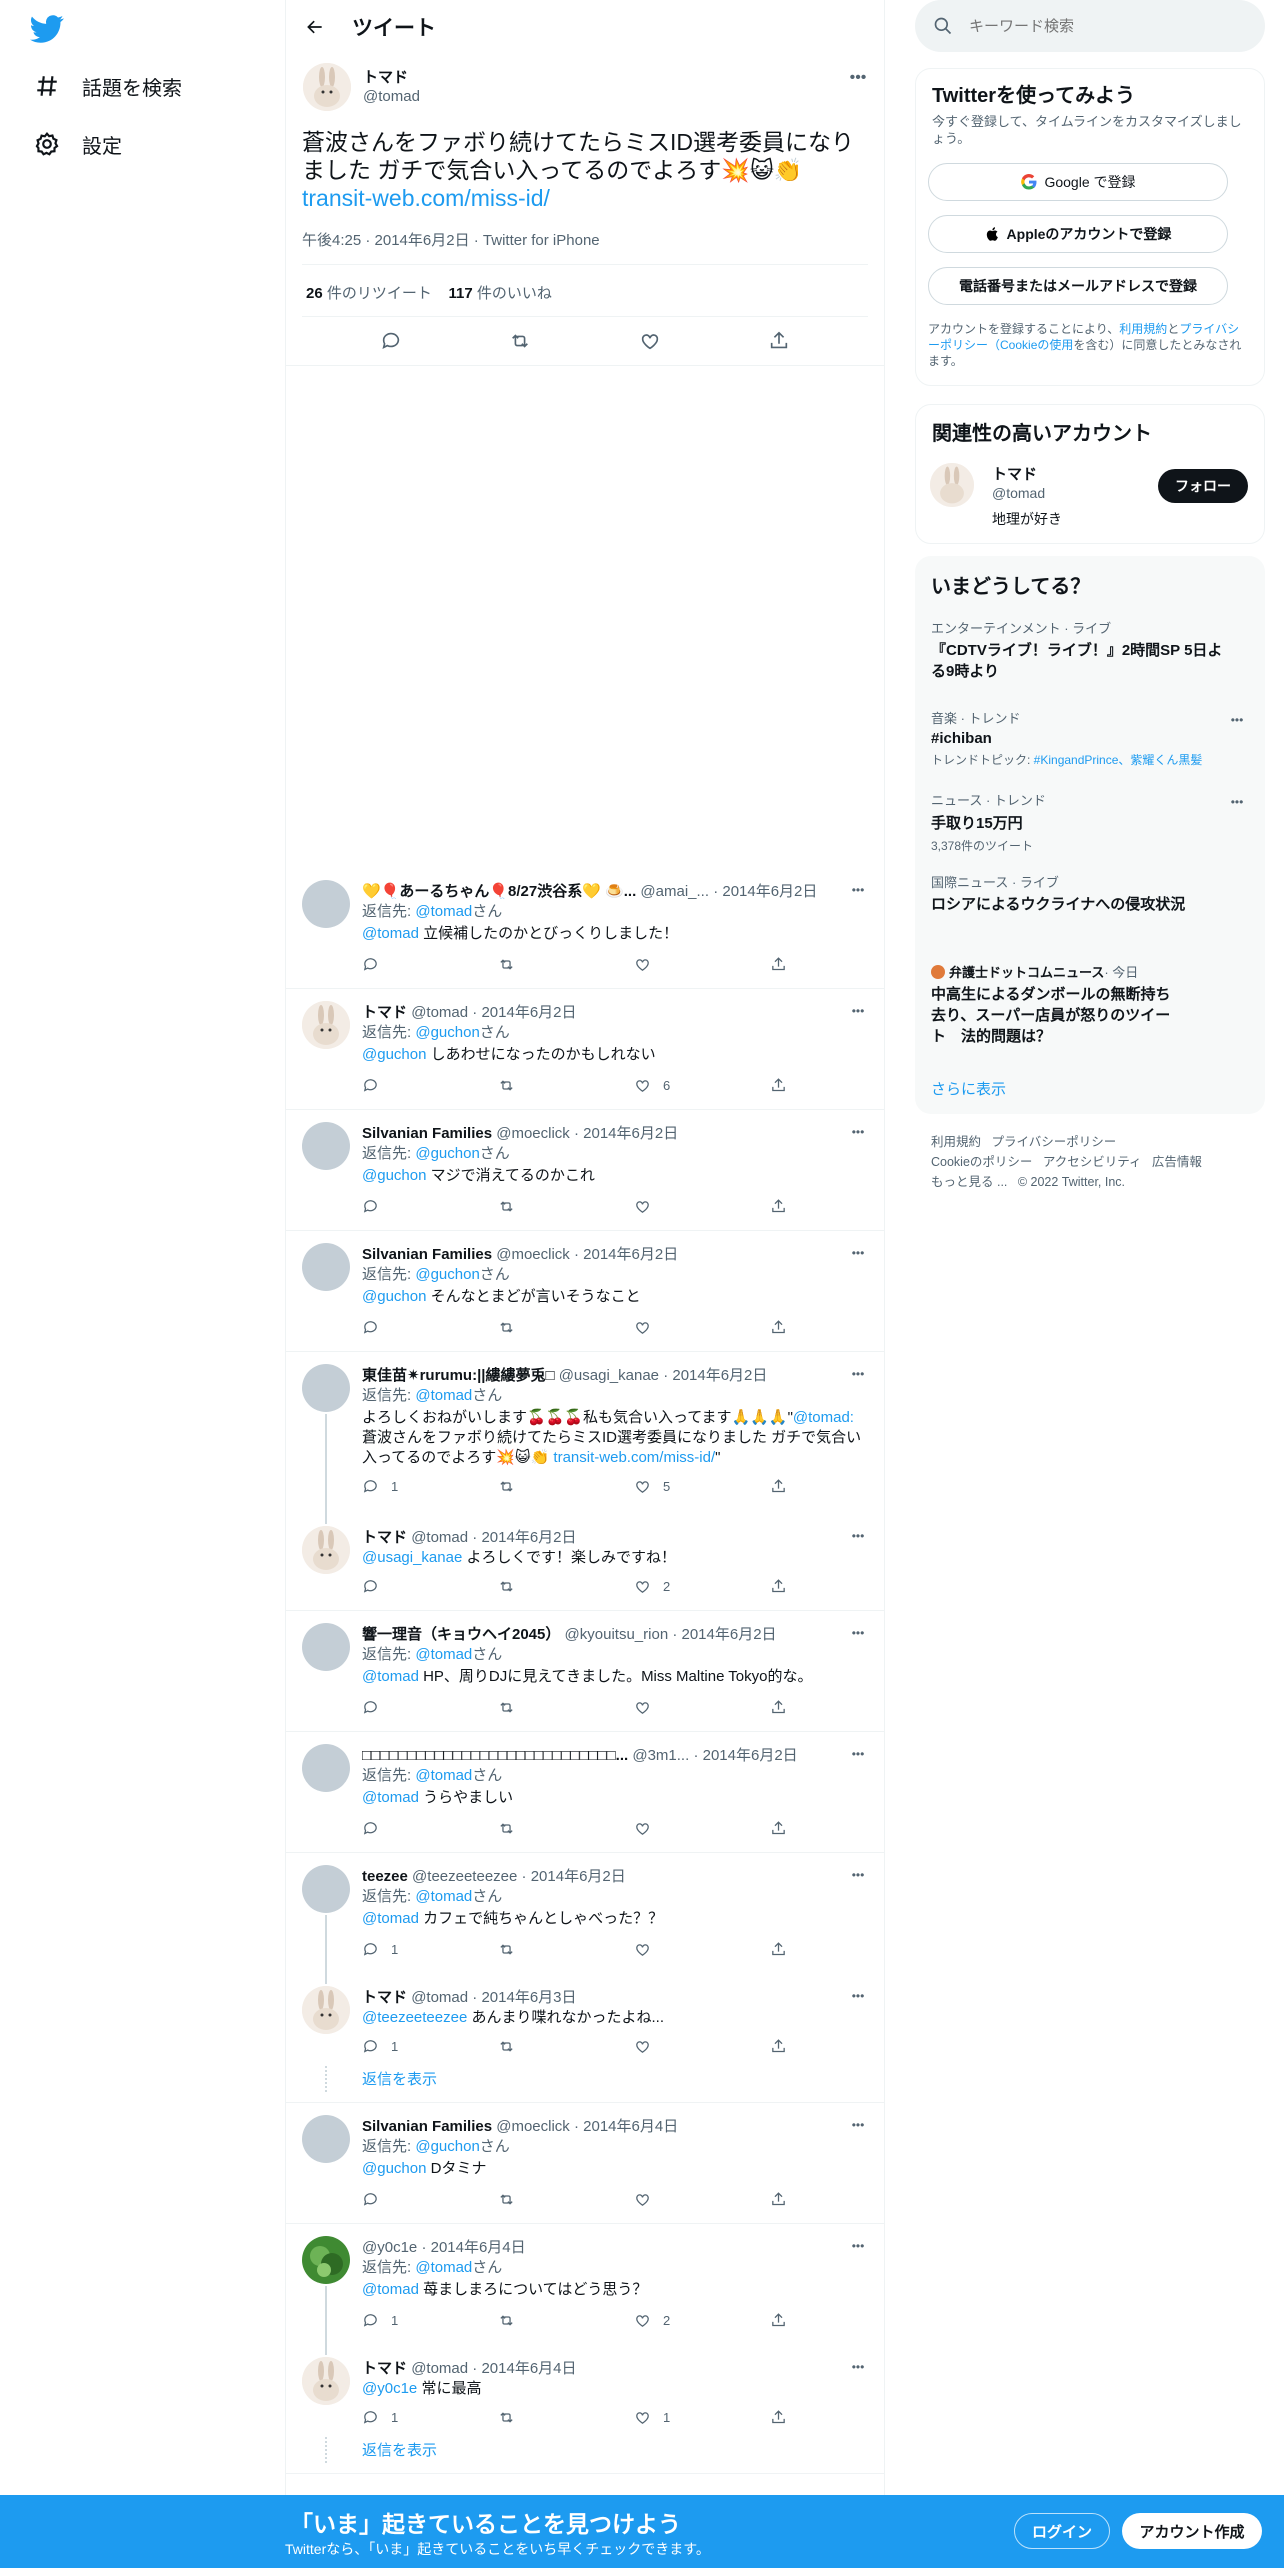 This screenshot has width=1284, height=2568. What do you see at coordinates (461, 293) in the screenshot?
I see `like-count: 117` at bounding box center [461, 293].